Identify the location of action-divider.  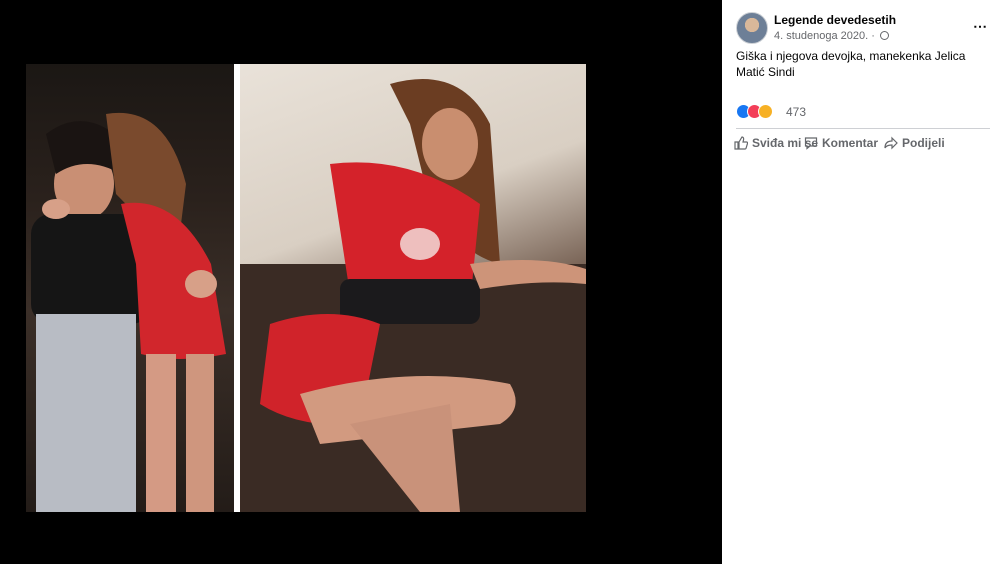
(863, 128).